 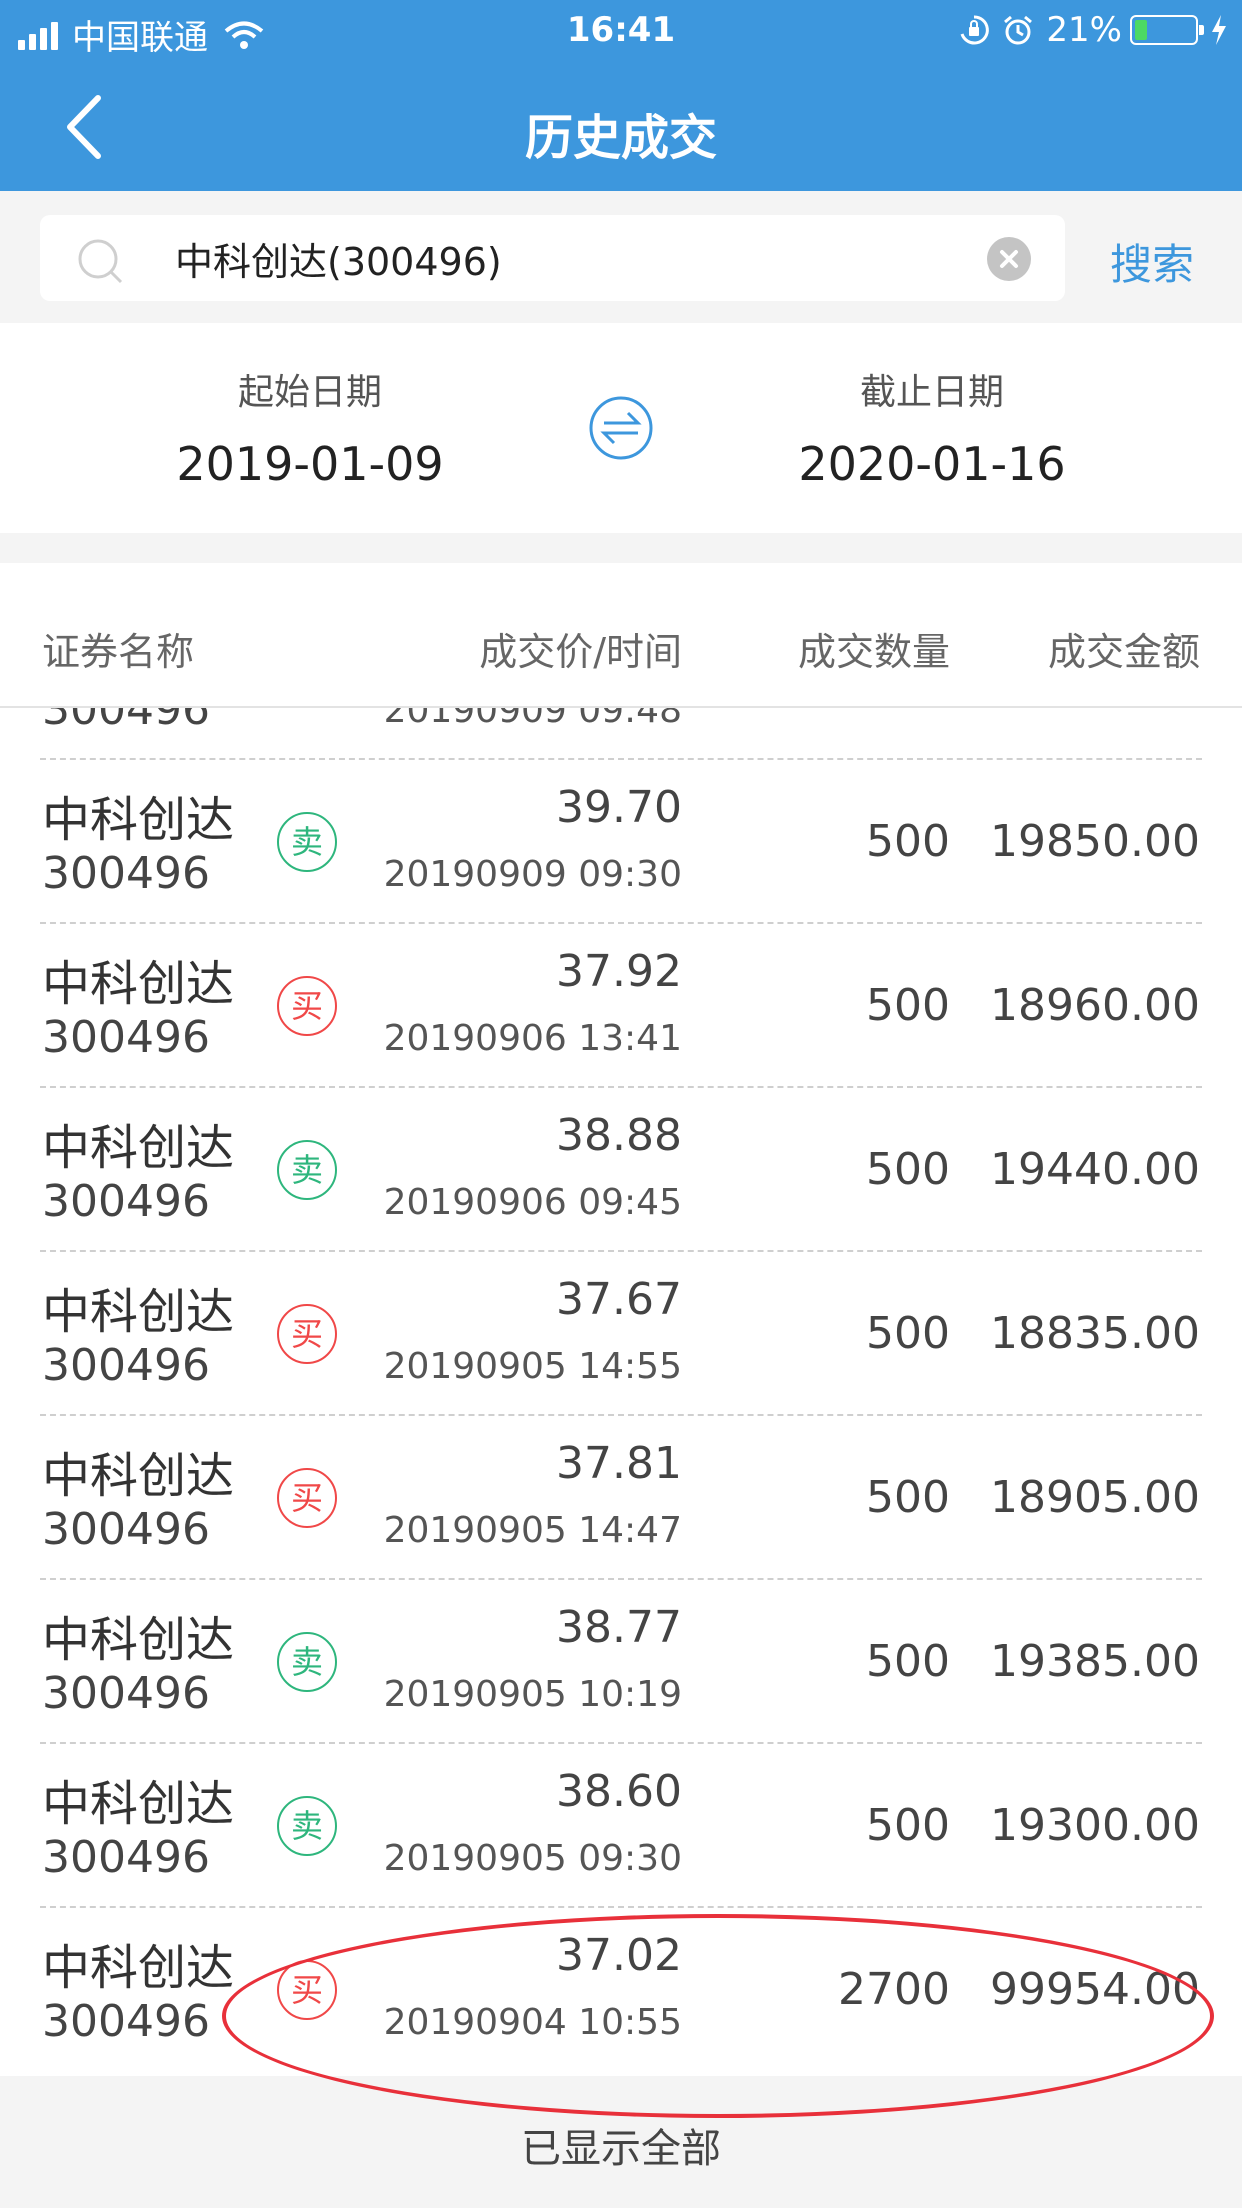 What do you see at coordinates (1095, 1989) in the screenshot?
I see `row-amount: 99954.00` at bounding box center [1095, 1989].